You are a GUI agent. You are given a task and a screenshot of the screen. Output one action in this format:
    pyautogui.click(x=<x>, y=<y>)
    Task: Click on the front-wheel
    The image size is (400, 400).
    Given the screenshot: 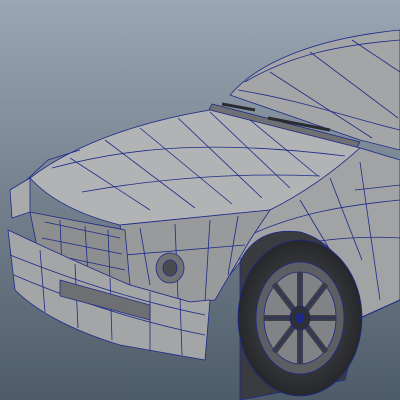 What is the action you would take?
    pyautogui.click(x=300, y=318)
    